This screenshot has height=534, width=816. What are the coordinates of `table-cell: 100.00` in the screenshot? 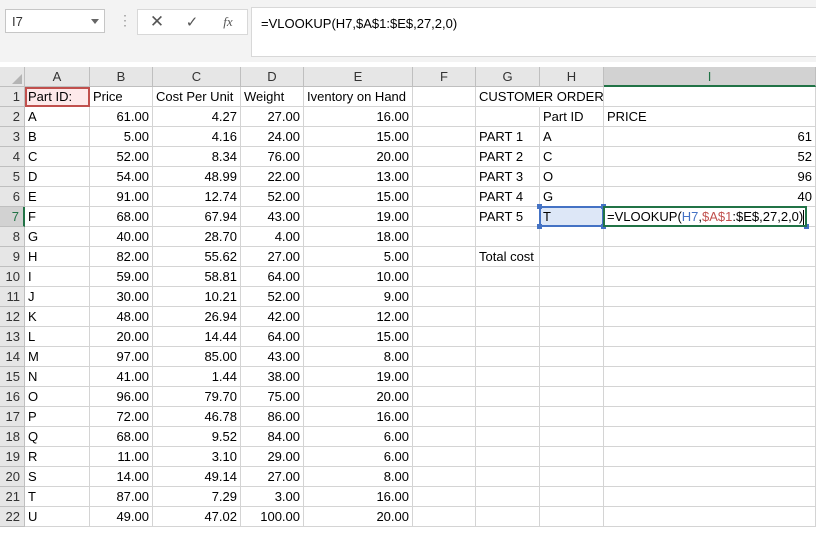 It's located at (272, 517).